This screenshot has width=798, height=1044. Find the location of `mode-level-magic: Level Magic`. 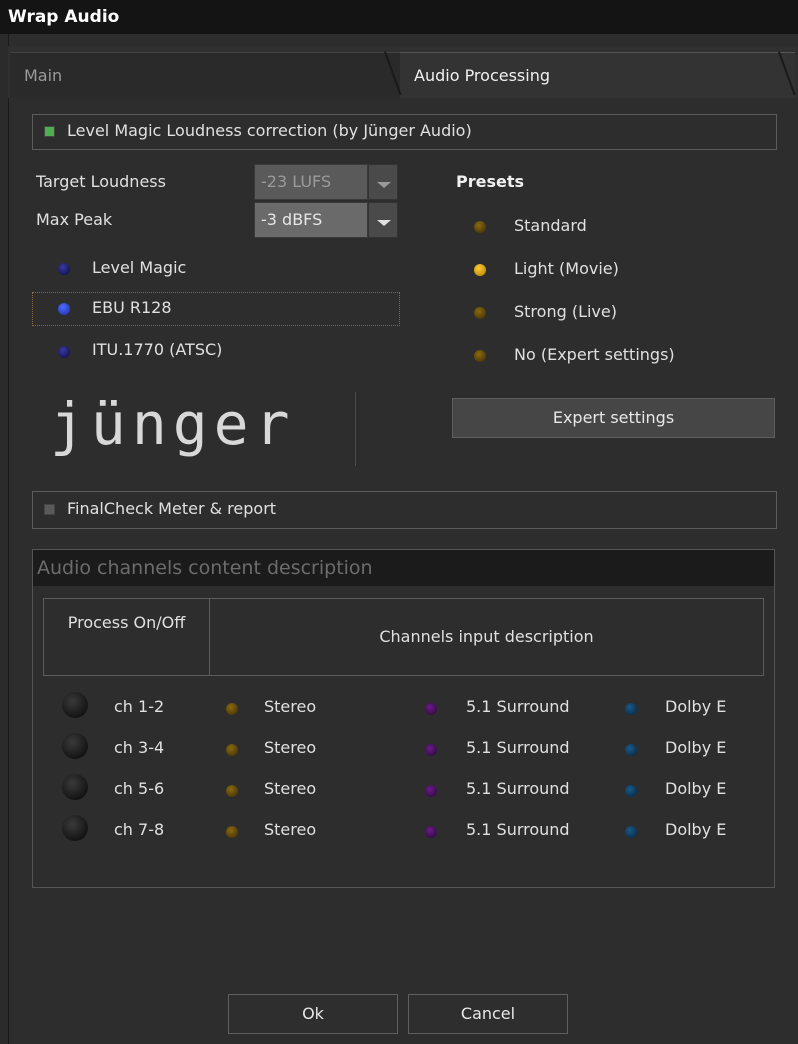

mode-level-magic: Level Magic is located at coordinates (139, 267).